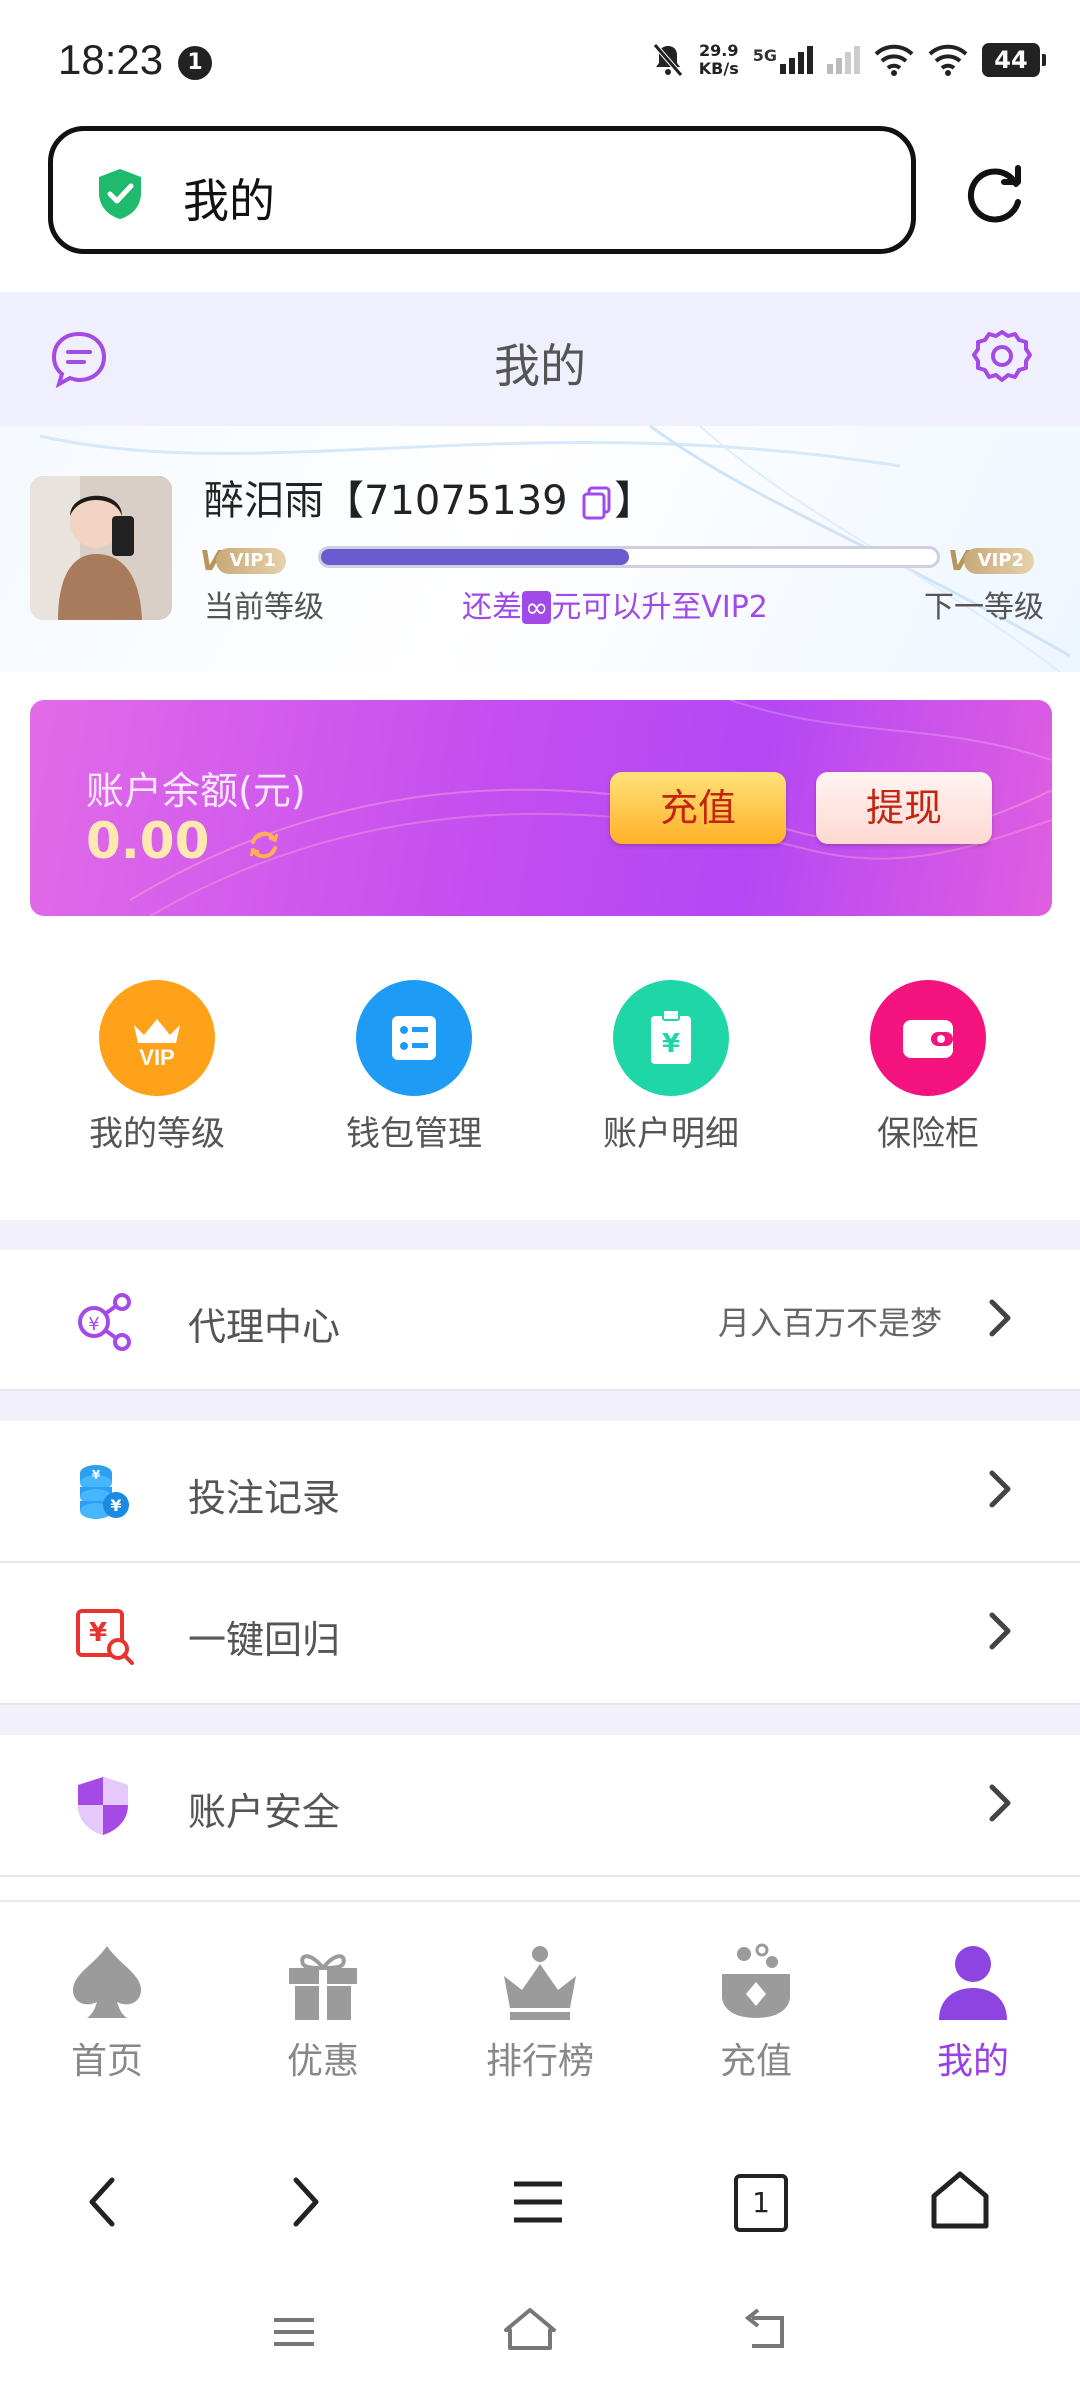  I want to click on tab-home: 首页, so click(107, 2013).